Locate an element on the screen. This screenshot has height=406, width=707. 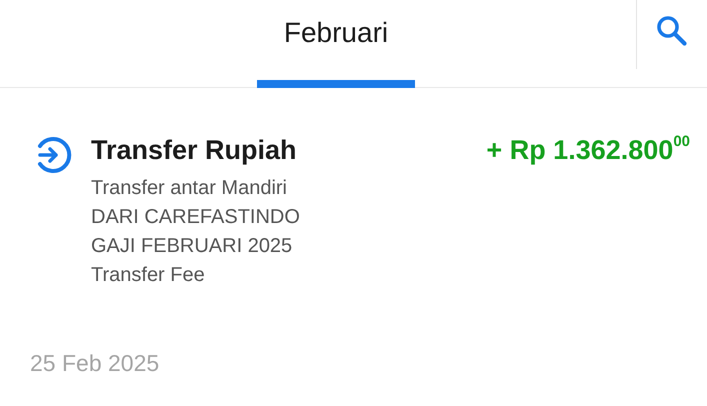
transaction-title: Transfer Rupiah is located at coordinates (194, 150).